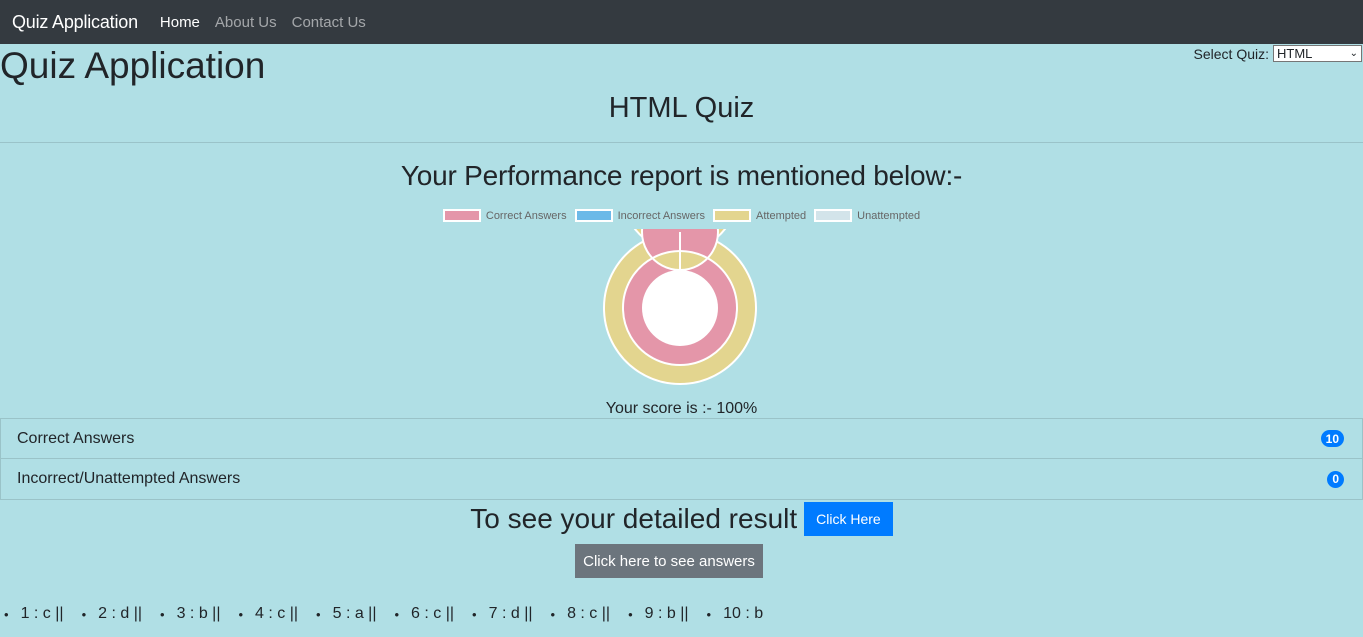 The height and width of the screenshot is (637, 1363). I want to click on legend-item-attempted: Attempted, so click(759, 215).